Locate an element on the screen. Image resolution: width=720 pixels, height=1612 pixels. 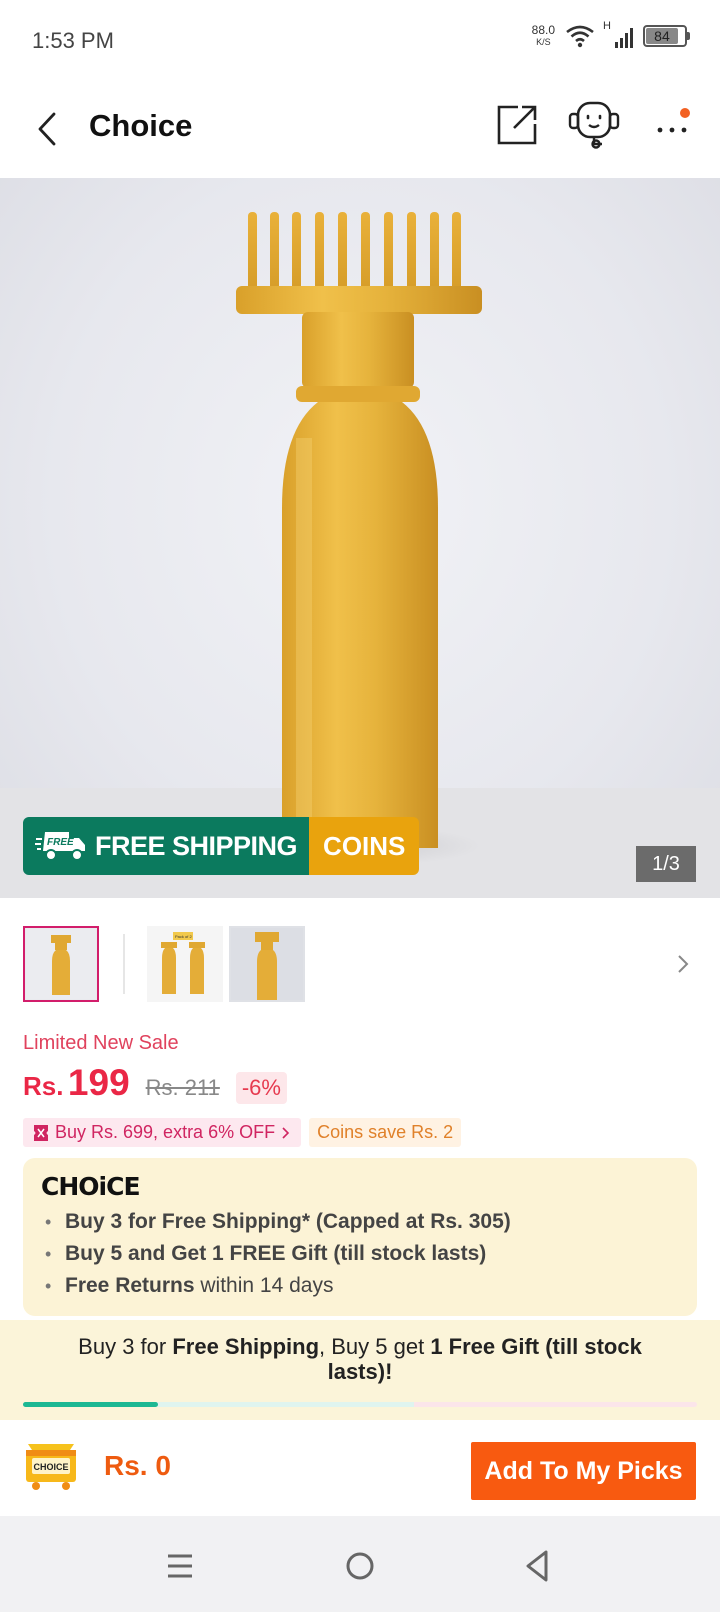
network-speed: 88.0 K/S is located at coordinates (543, 36).